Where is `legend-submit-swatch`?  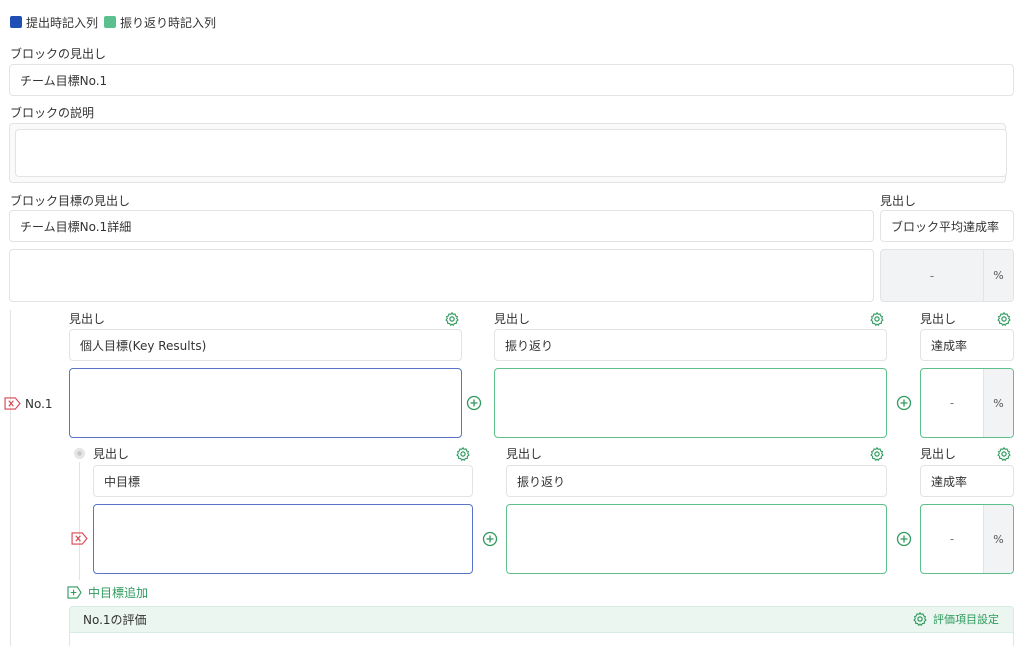 legend-submit-swatch is located at coordinates (16, 22).